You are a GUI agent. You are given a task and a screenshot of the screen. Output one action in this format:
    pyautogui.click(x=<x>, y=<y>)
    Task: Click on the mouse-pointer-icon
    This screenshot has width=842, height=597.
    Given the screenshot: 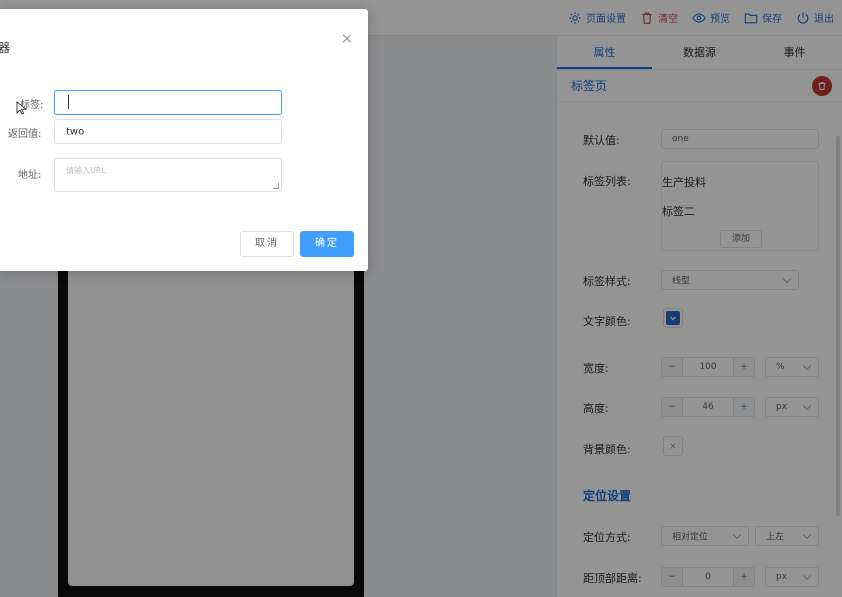 What is the action you would take?
    pyautogui.click(x=22, y=108)
    